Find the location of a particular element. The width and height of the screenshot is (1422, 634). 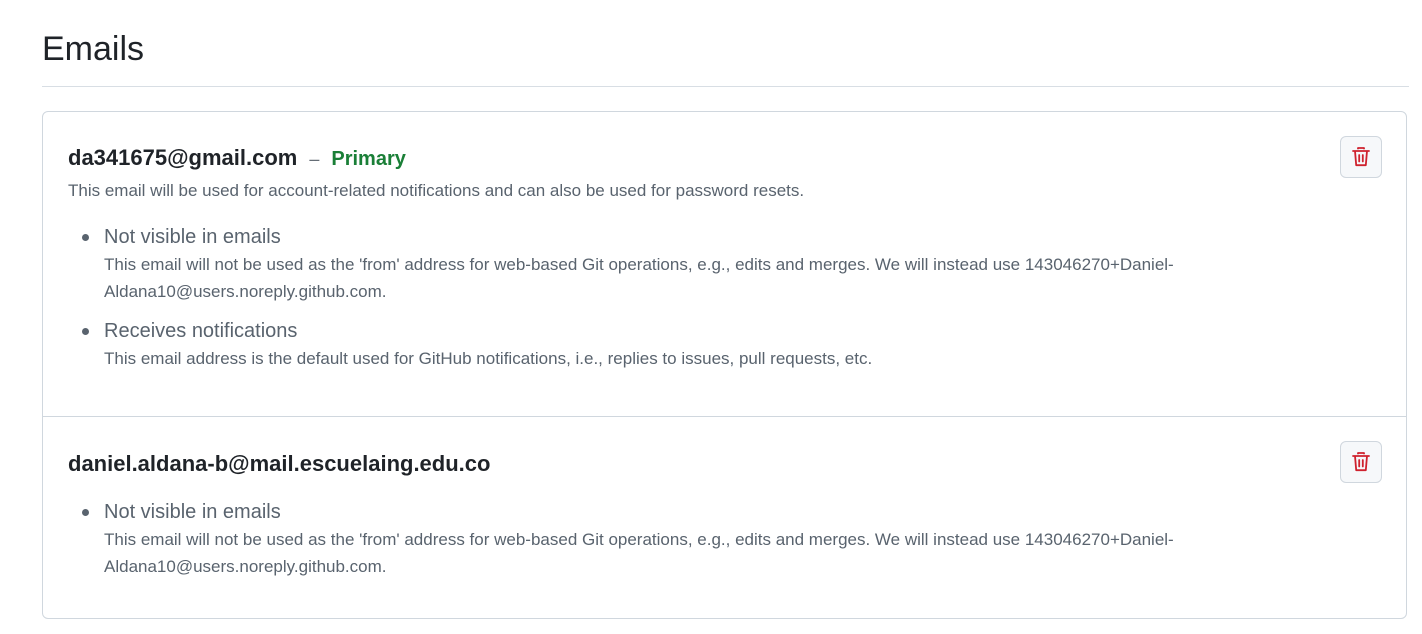

email-address: da341675@gmail.com is located at coordinates (183, 157).